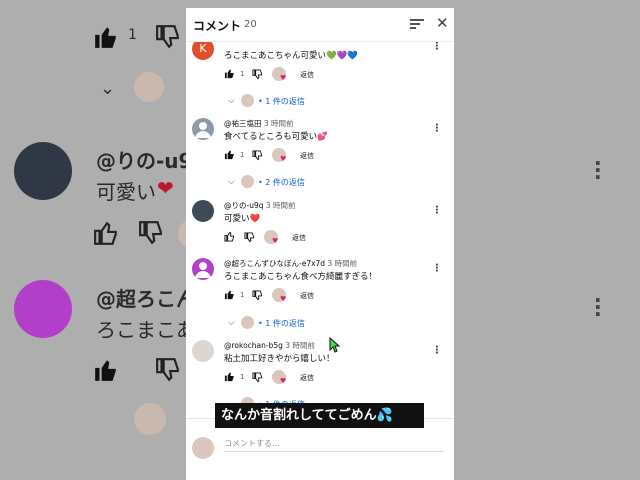  I want to click on comment-meta: @りの-u9q 3 時間前, so click(260, 205).